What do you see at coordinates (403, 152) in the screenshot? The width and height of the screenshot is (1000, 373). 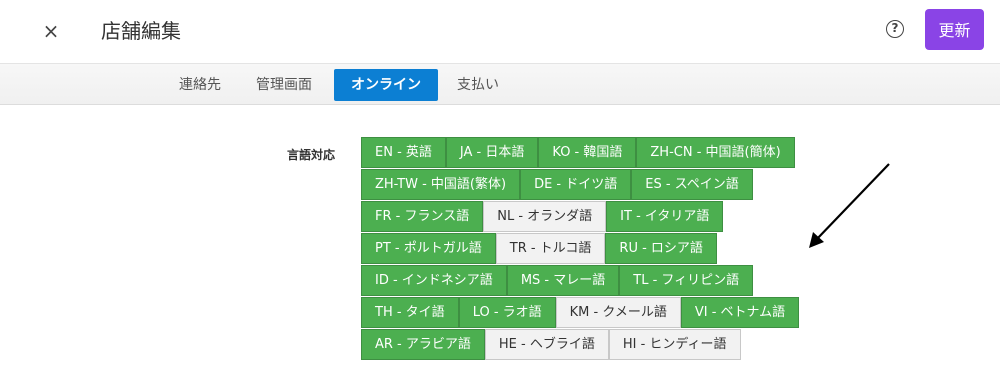 I see `language-toggle-en: EN - 英語` at bounding box center [403, 152].